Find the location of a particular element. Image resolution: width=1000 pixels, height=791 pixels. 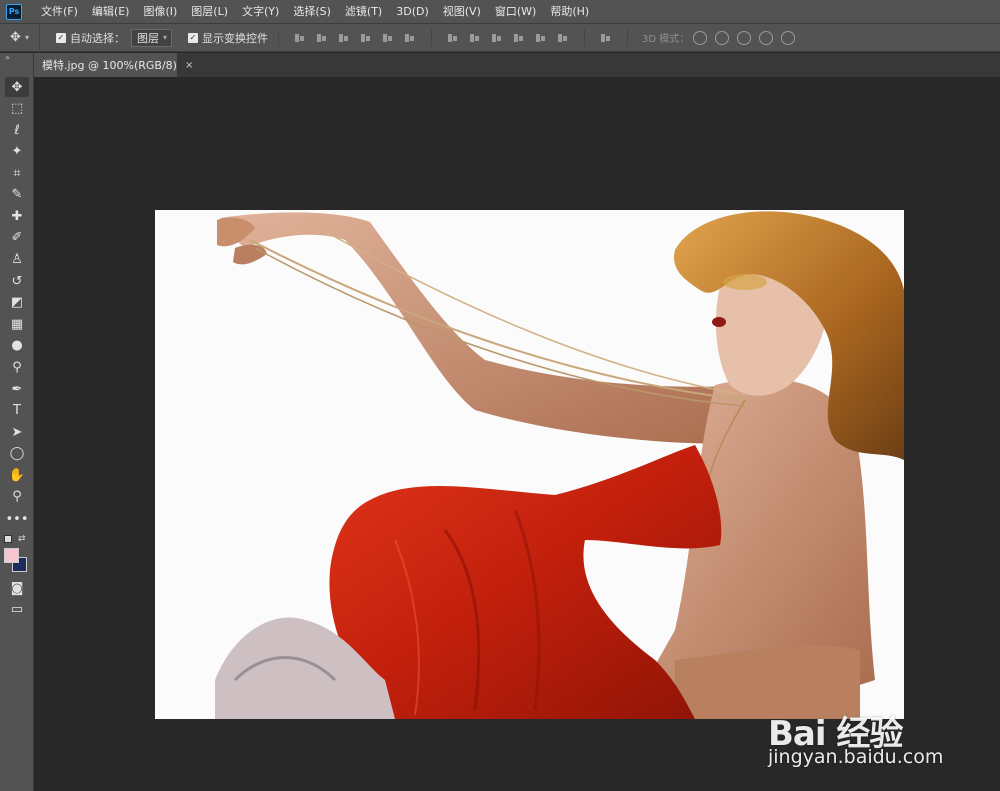

quick-mask-icon: ◙ is located at coordinates (17, 588).